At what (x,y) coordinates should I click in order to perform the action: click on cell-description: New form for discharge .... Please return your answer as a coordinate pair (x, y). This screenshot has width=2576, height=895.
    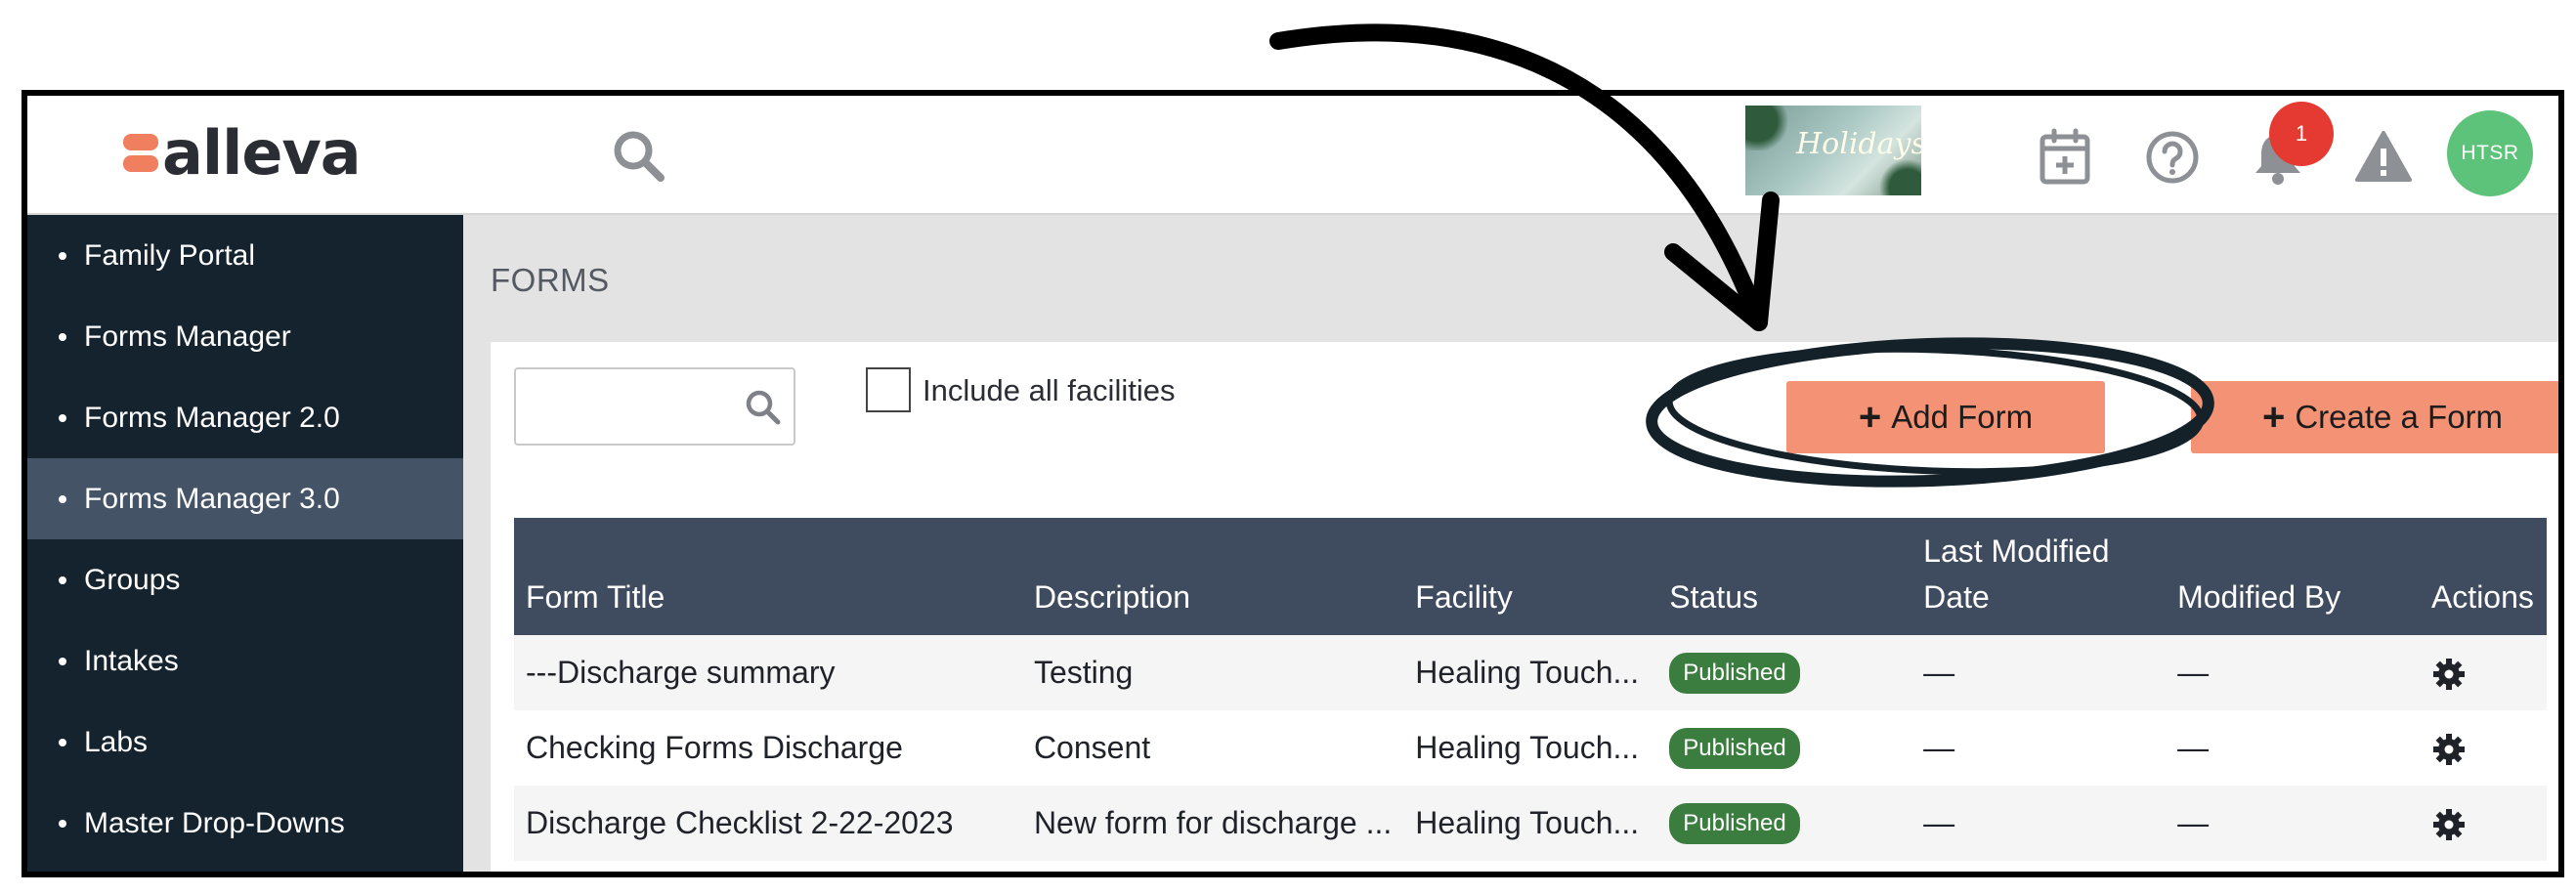
    Looking at the image, I should click on (1213, 823).